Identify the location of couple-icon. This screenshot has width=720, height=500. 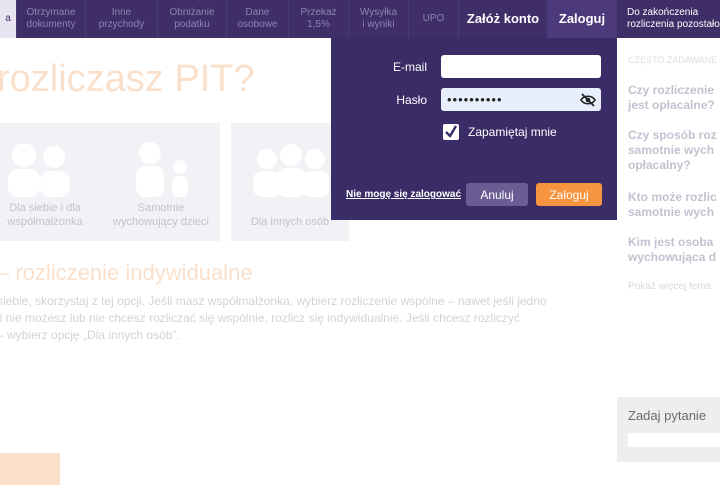
(39, 170).